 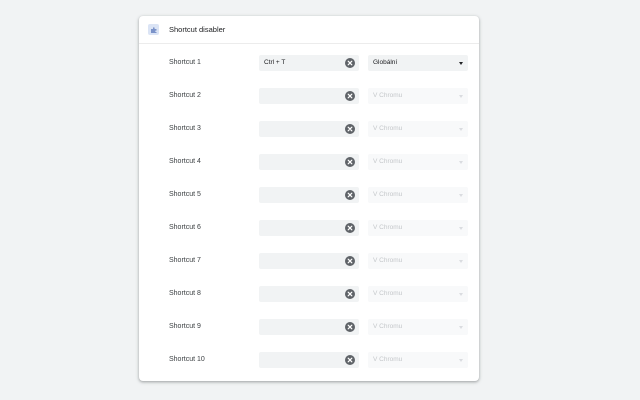 I want to click on shortcut-row: Shortcut 6 V Chromu, so click(x=309, y=228).